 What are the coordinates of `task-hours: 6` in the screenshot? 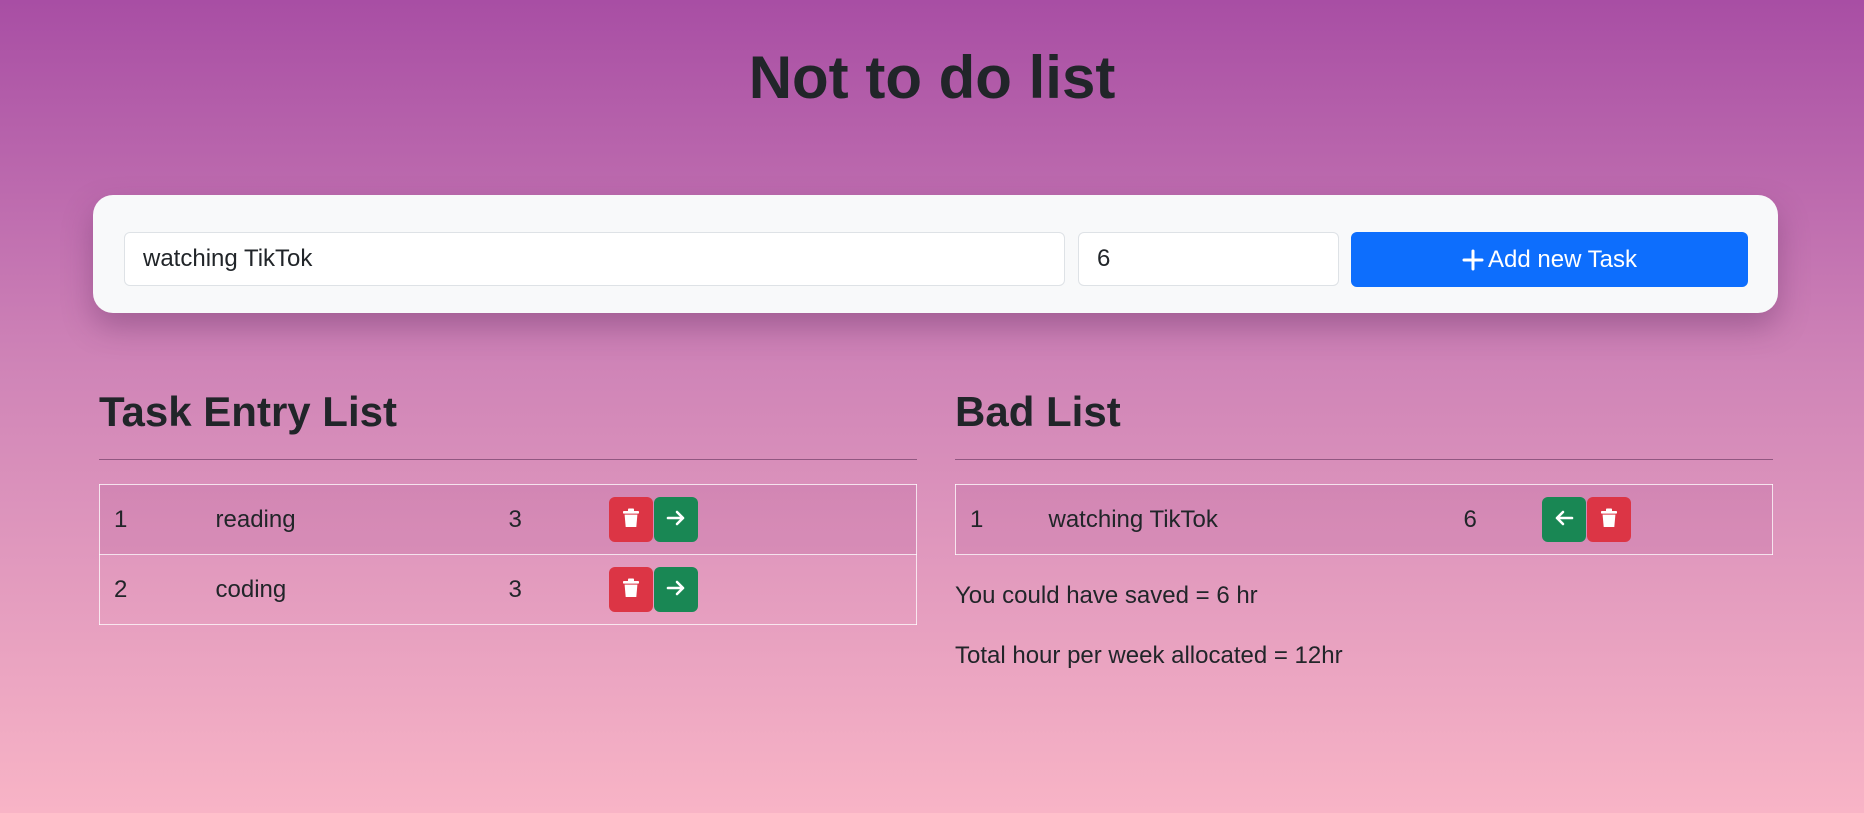 It's located at (1502, 519).